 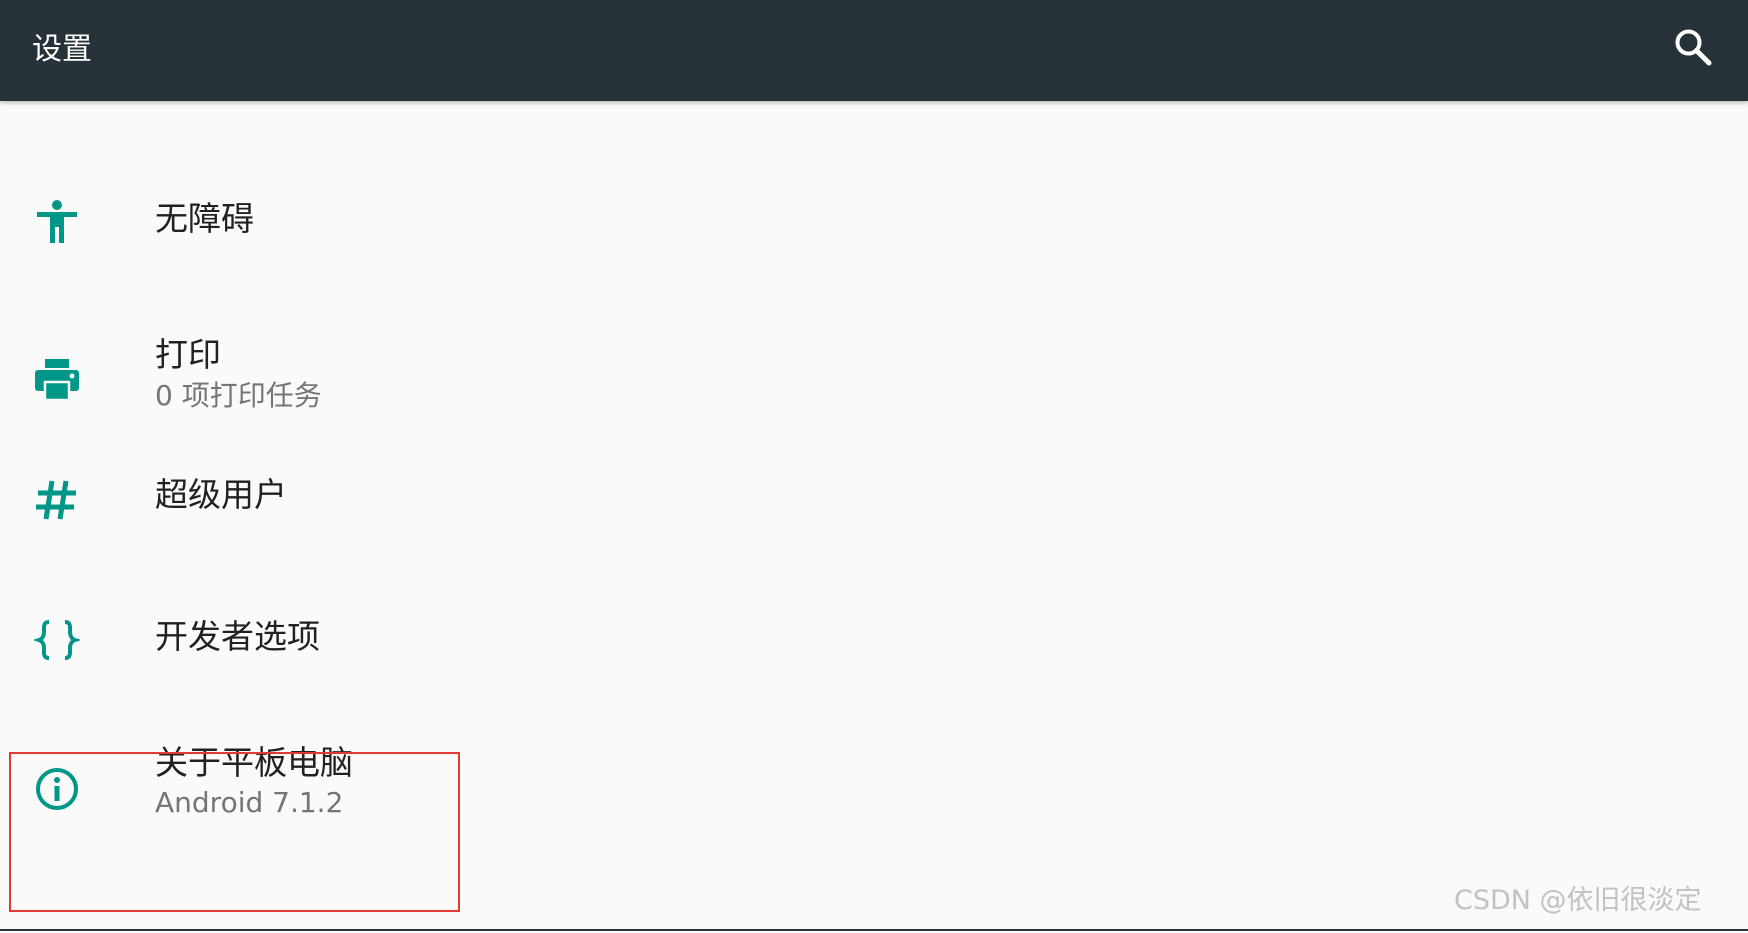 I want to click on settings-item-label: 超级用户, so click(x=221, y=494).